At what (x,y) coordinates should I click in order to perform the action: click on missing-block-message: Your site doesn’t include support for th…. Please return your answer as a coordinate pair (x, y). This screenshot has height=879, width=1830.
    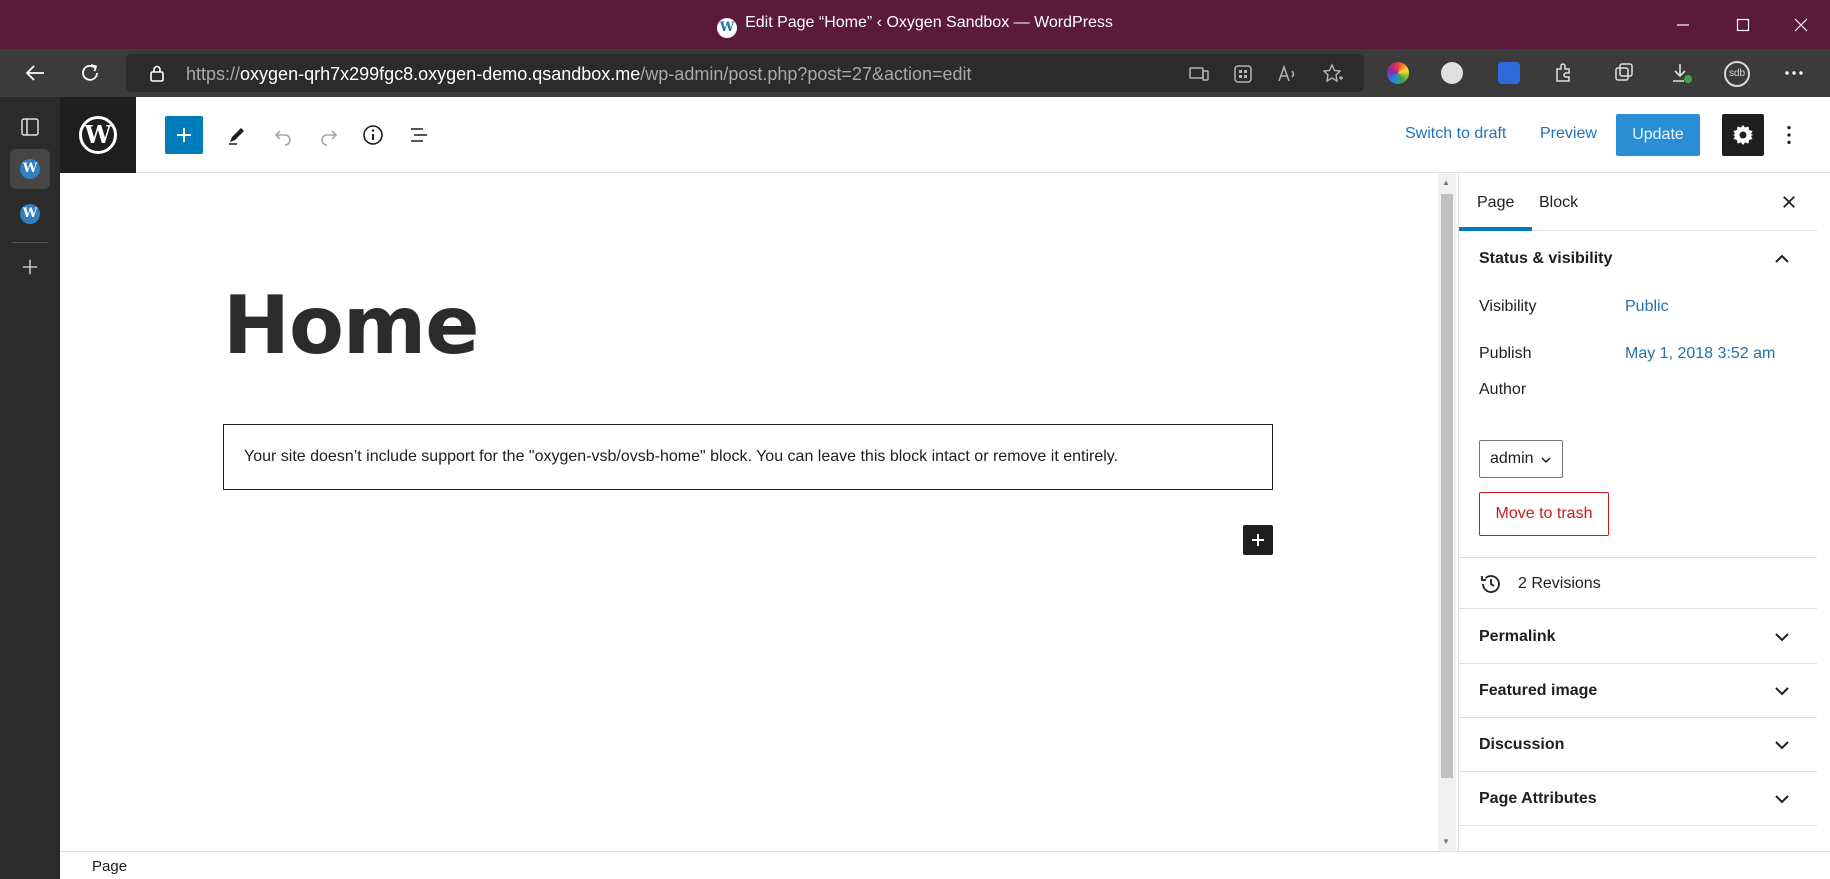
    Looking at the image, I should click on (681, 456).